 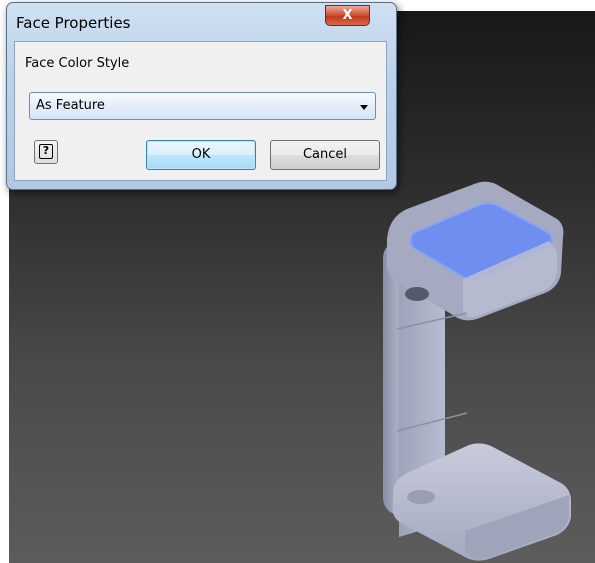 I want to click on face-color-style-label: Face Color Style, so click(x=77, y=63).